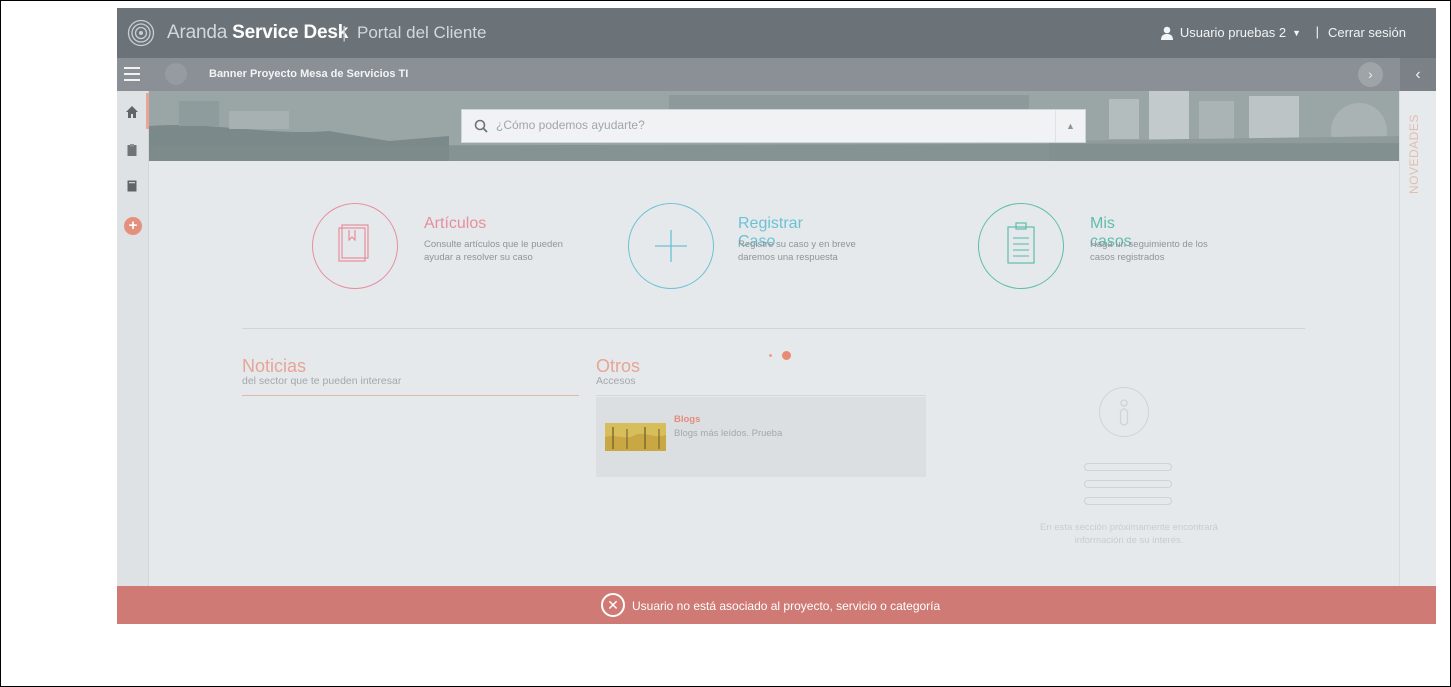 The image size is (1451, 687). Describe the element at coordinates (1417, 357) in the screenshot. I see `news-side-panel: NOVEDADES` at that location.